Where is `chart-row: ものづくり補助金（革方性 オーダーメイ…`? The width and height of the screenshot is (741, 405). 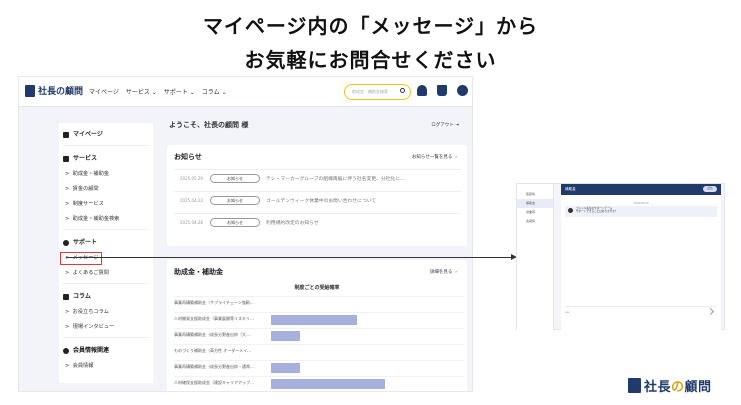
chart-row: ものづくり補助金（革方性 オーダーメイ… is located at coordinates (319, 351).